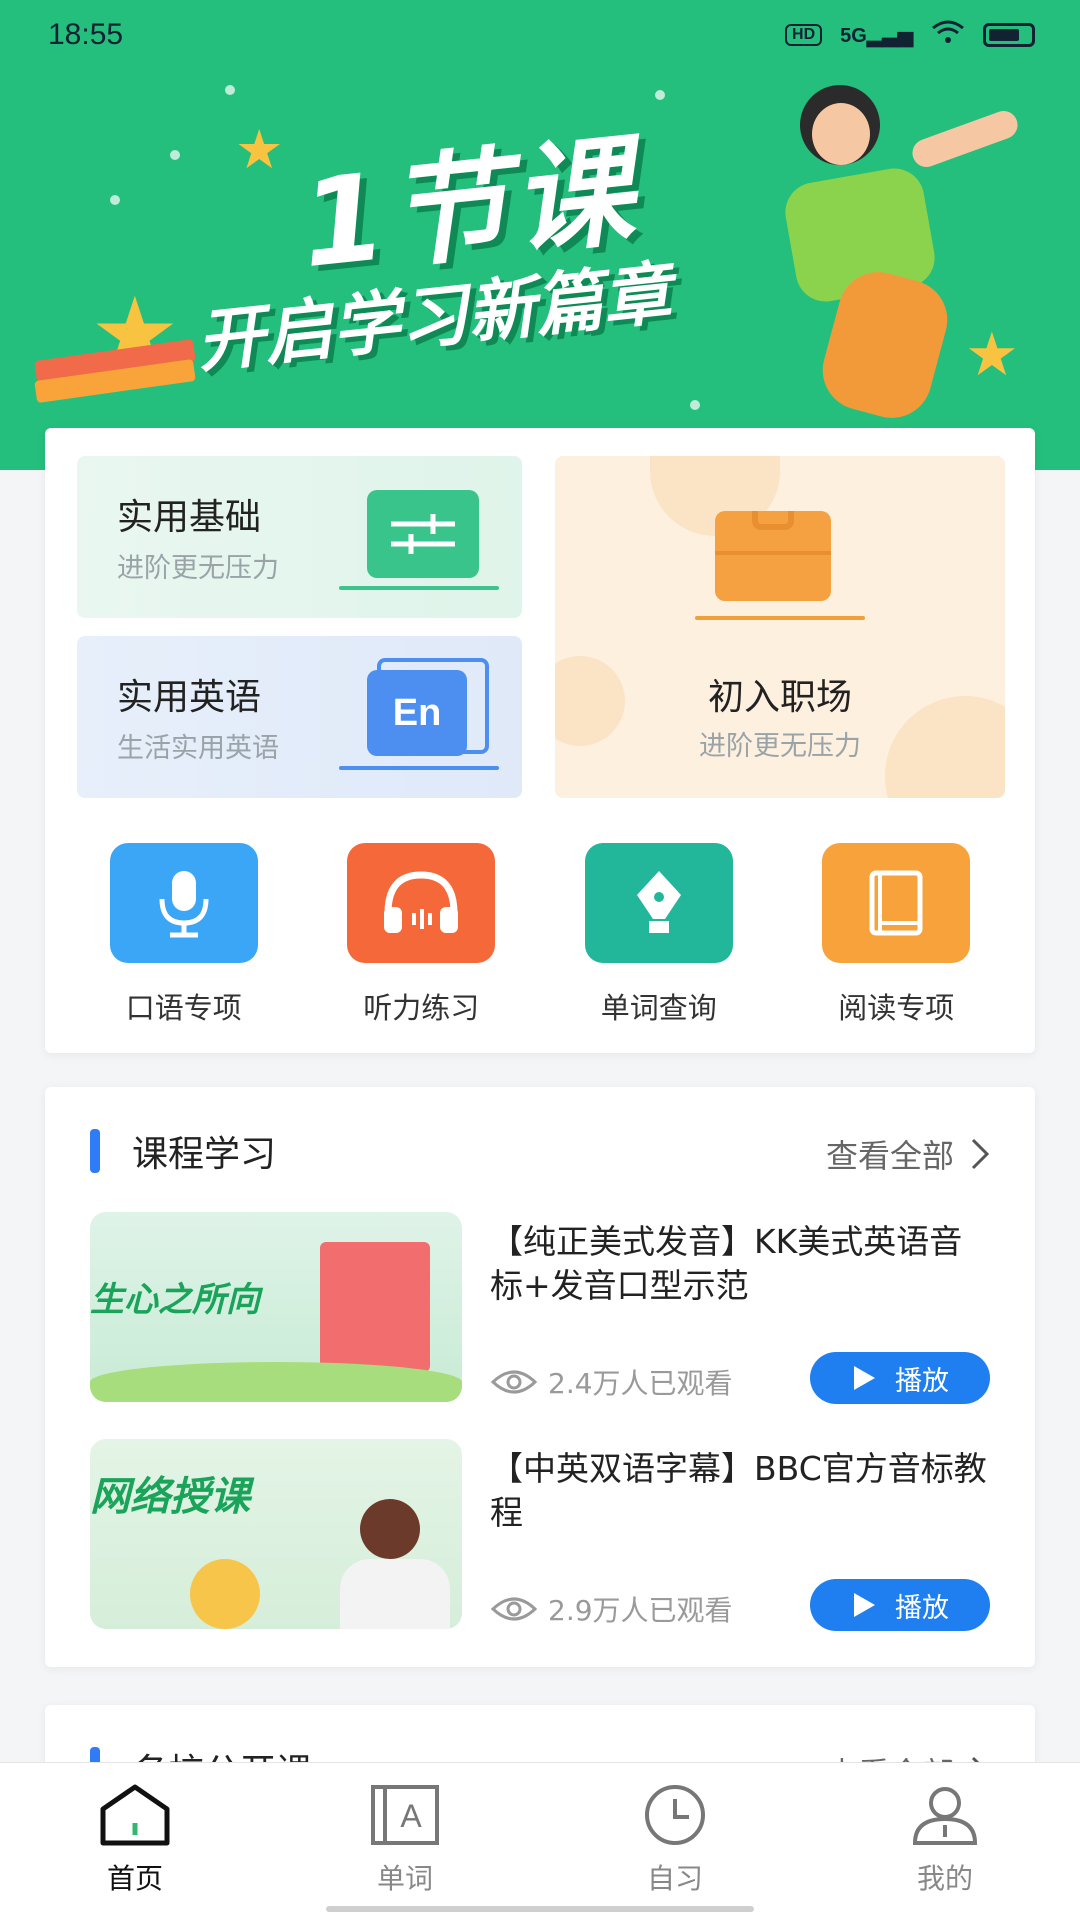 The image size is (1080, 1920). What do you see at coordinates (115, 371) in the screenshot?
I see `books-illustration` at bounding box center [115, 371].